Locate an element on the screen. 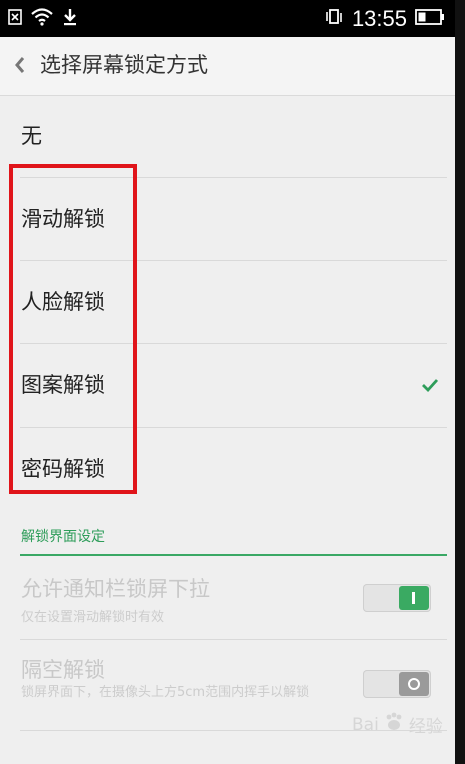 The height and width of the screenshot is (764, 465). check-icon is located at coordinates (430, 386).